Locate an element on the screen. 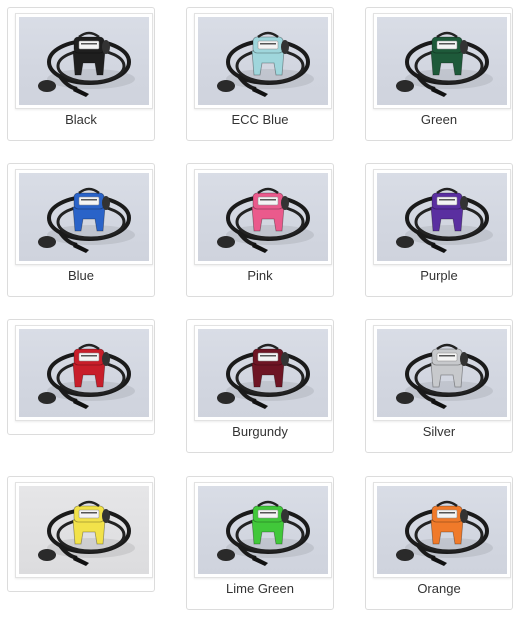 The height and width of the screenshot is (624, 523). product-label-lime-green: Lime Green is located at coordinates (260, 588).